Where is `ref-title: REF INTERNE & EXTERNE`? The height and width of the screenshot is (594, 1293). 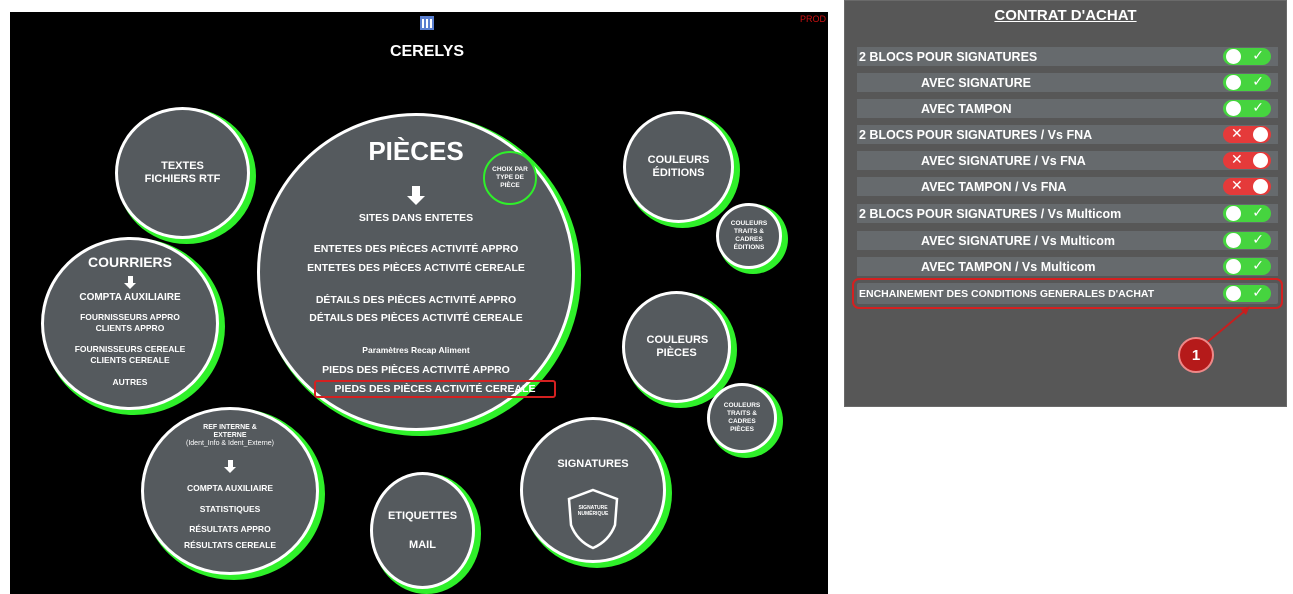 ref-title: REF INTERNE & EXTERNE is located at coordinates (230, 431).